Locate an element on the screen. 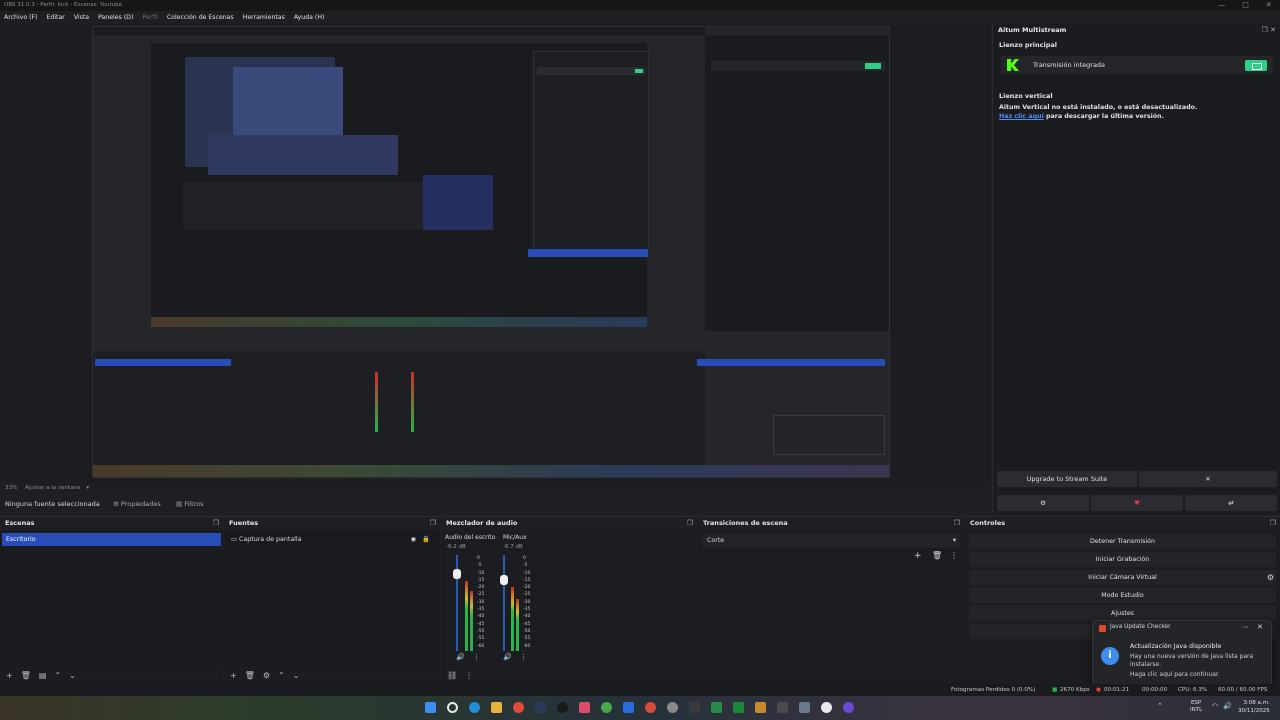 The image size is (1280, 720). more-icon: ⋯ is located at coordinates (1245, 627).